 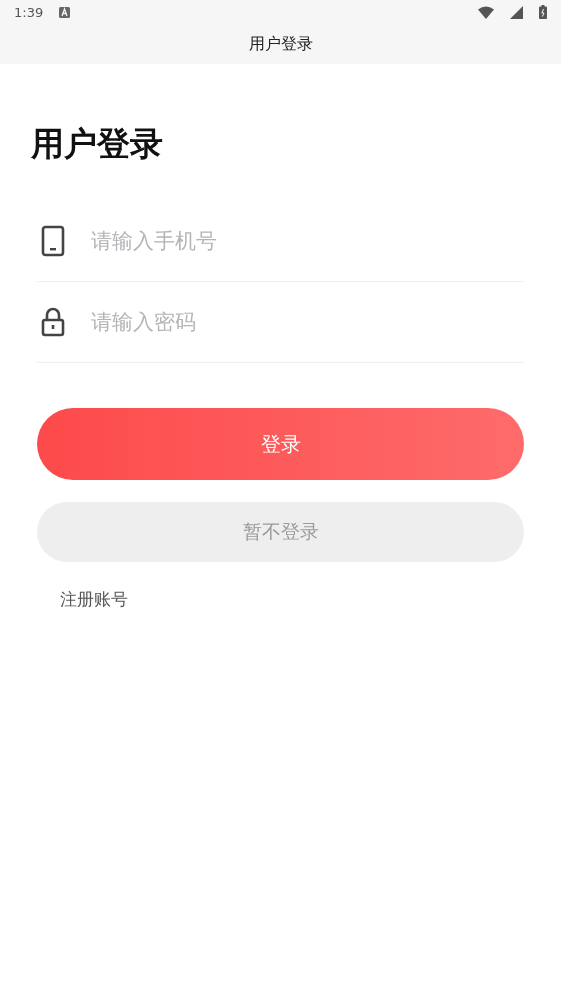 What do you see at coordinates (280, 43) in the screenshot?
I see `header-title: 用户登录` at bounding box center [280, 43].